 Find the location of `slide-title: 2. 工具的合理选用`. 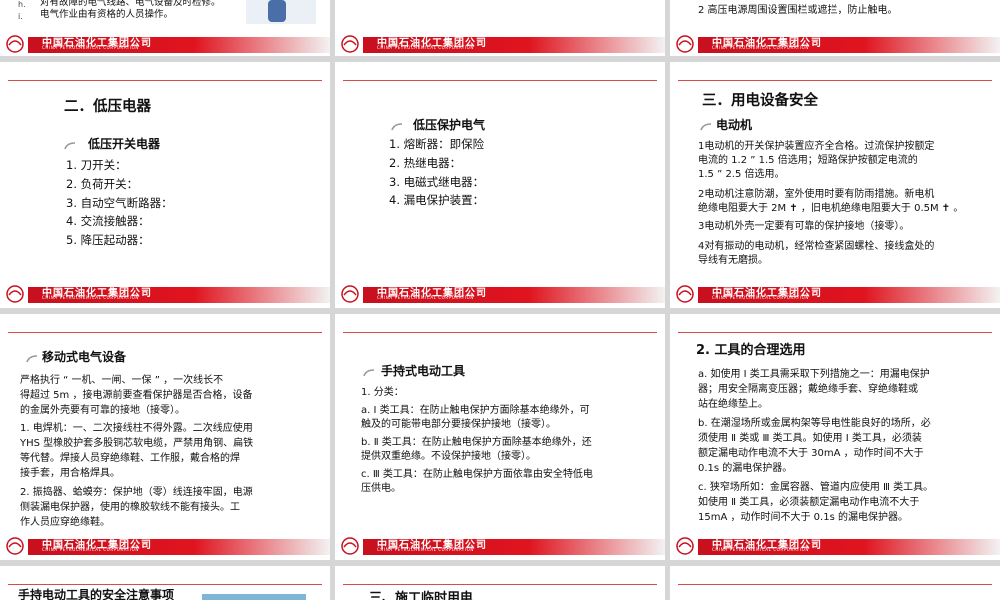

slide-title: 2. 工具的合理选用 is located at coordinates (751, 350).